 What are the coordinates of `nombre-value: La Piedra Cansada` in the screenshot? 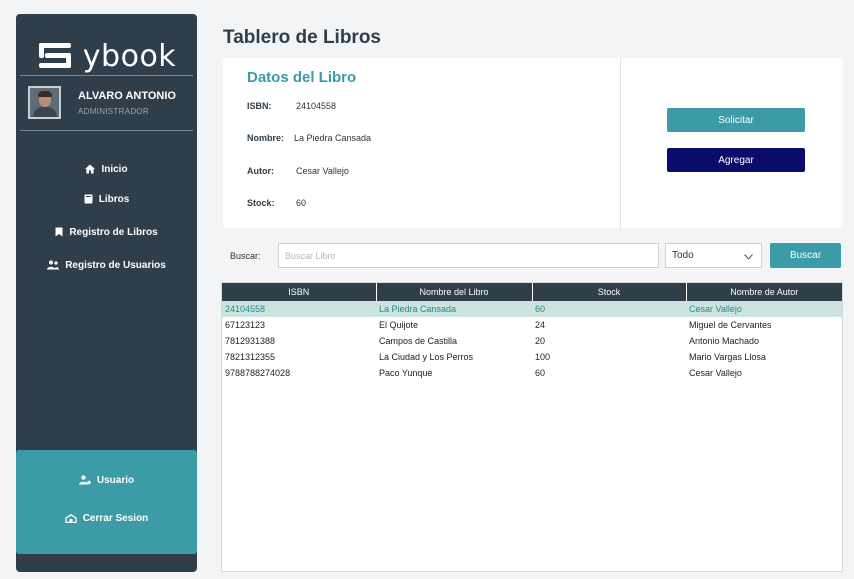 It's located at (333, 138).